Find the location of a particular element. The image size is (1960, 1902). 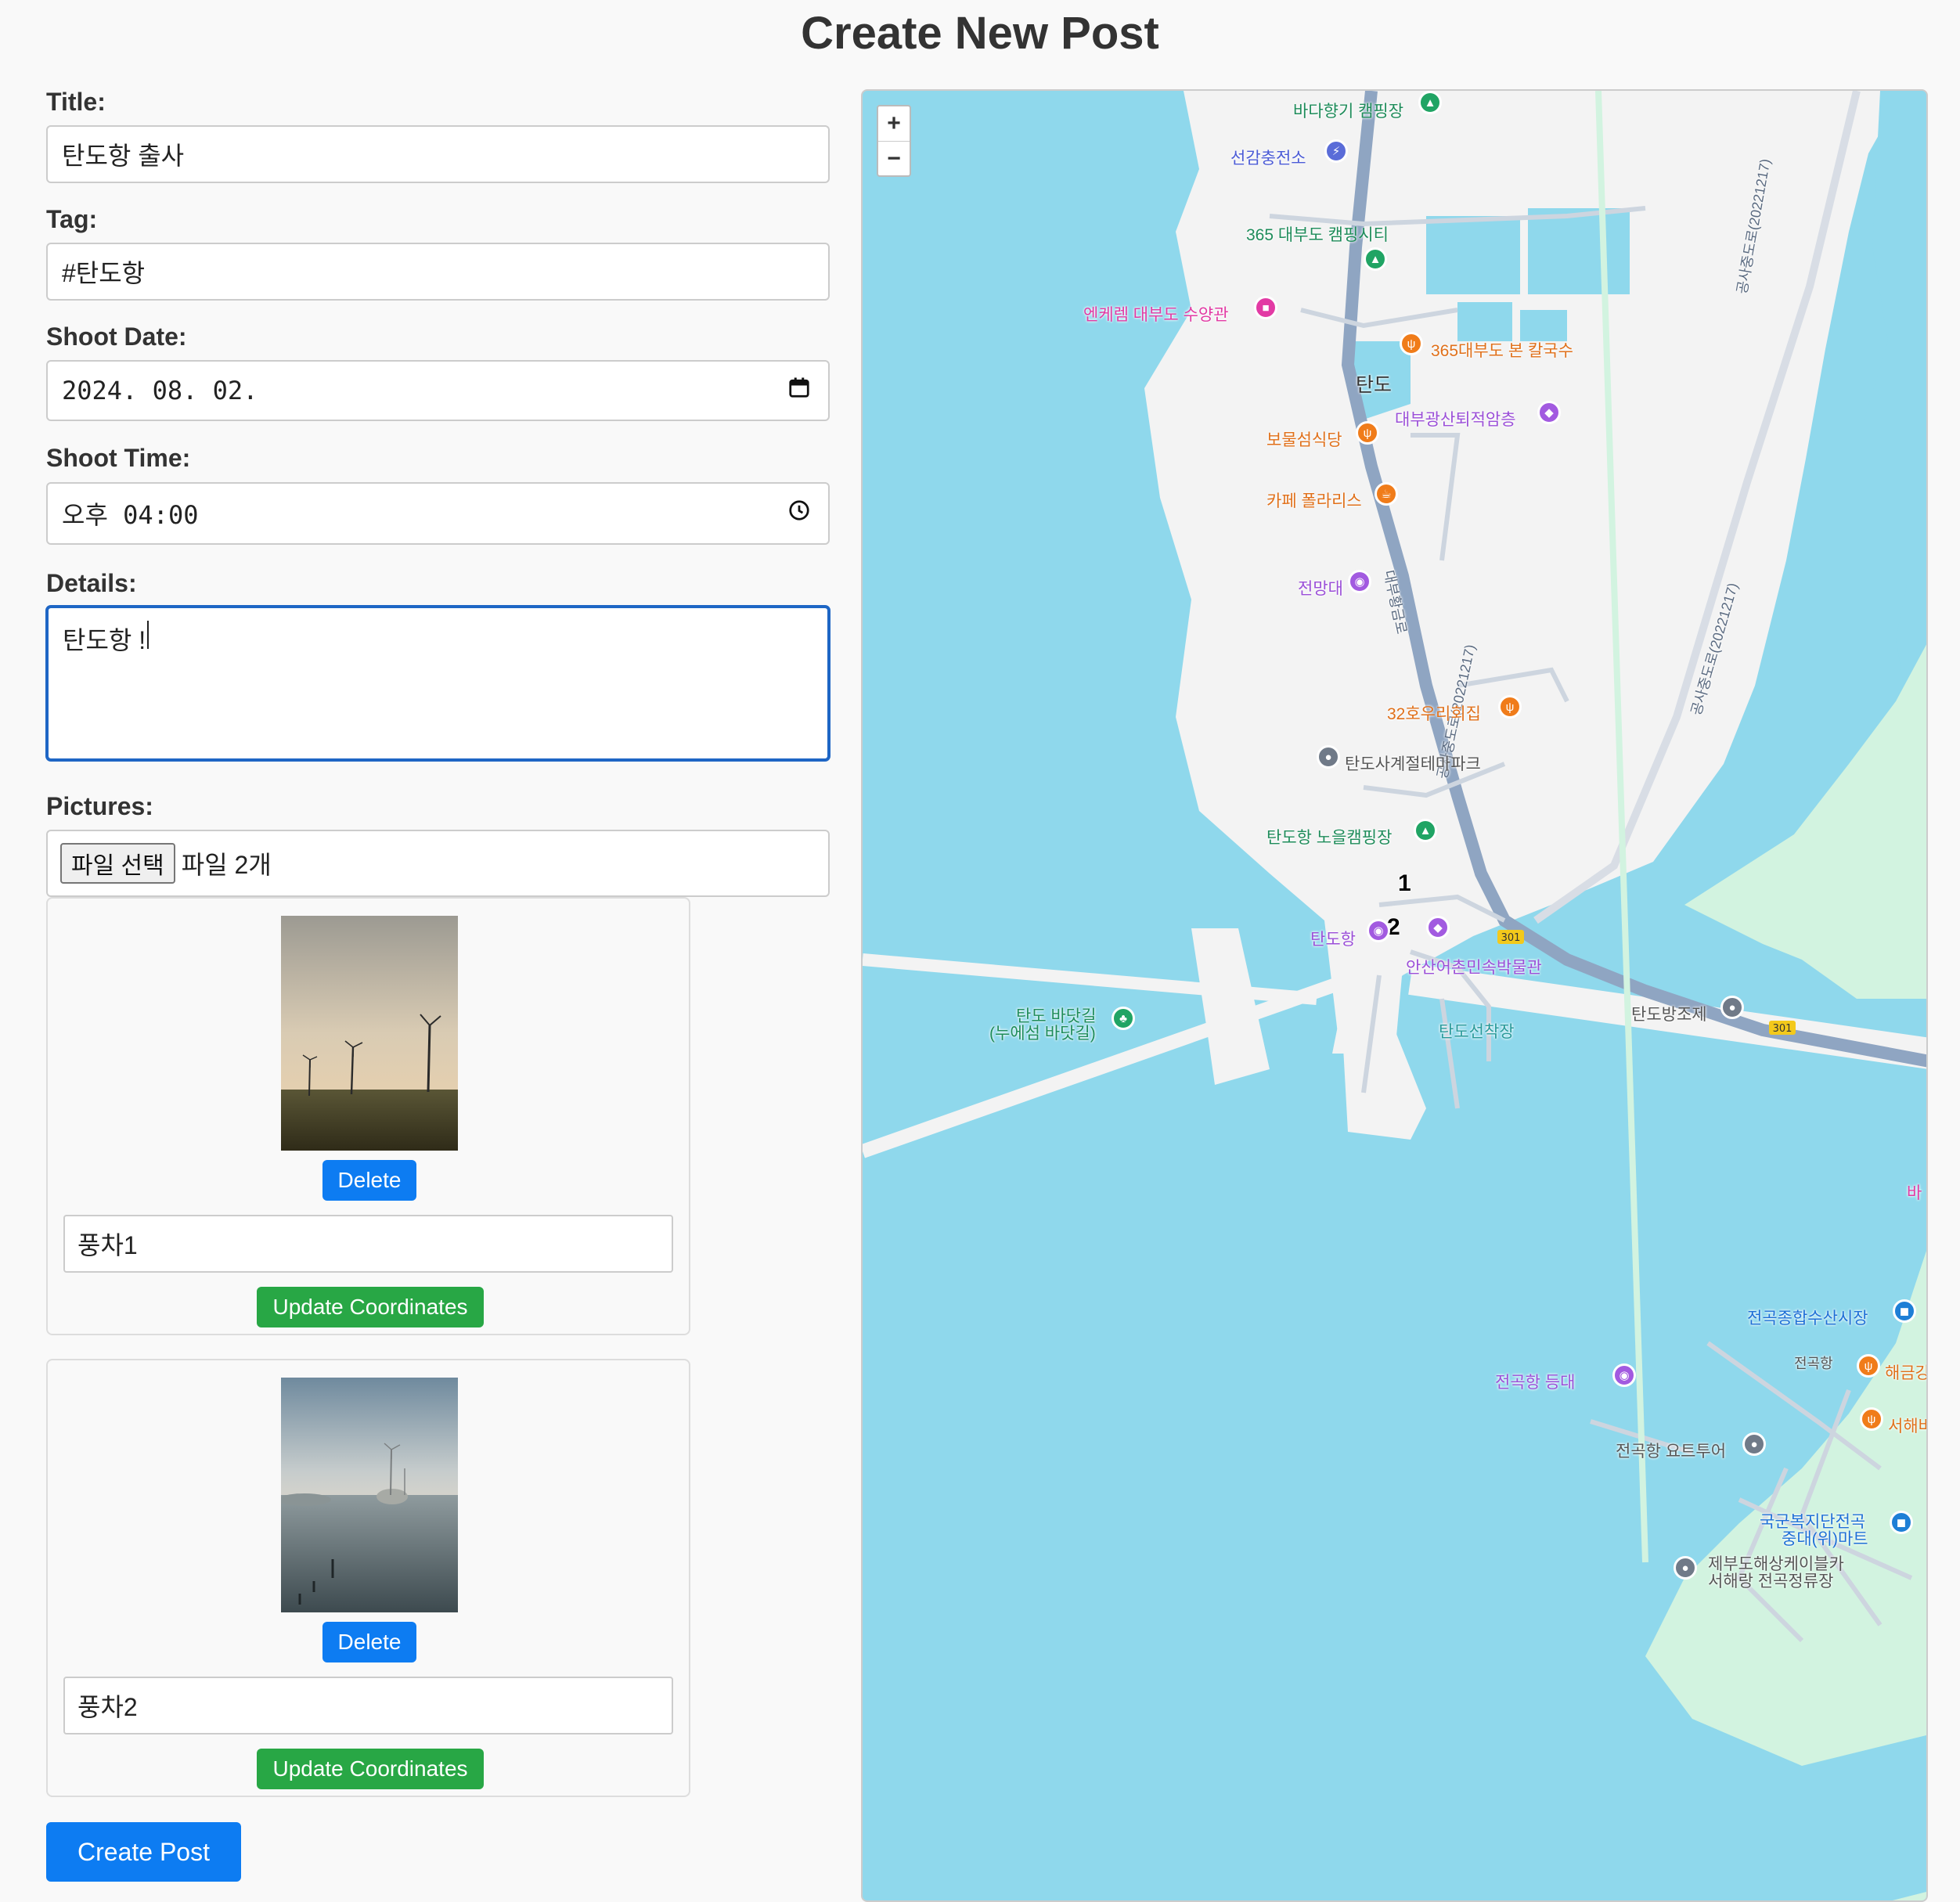

poi-label: 해금강 is located at coordinates (1906, 1373).